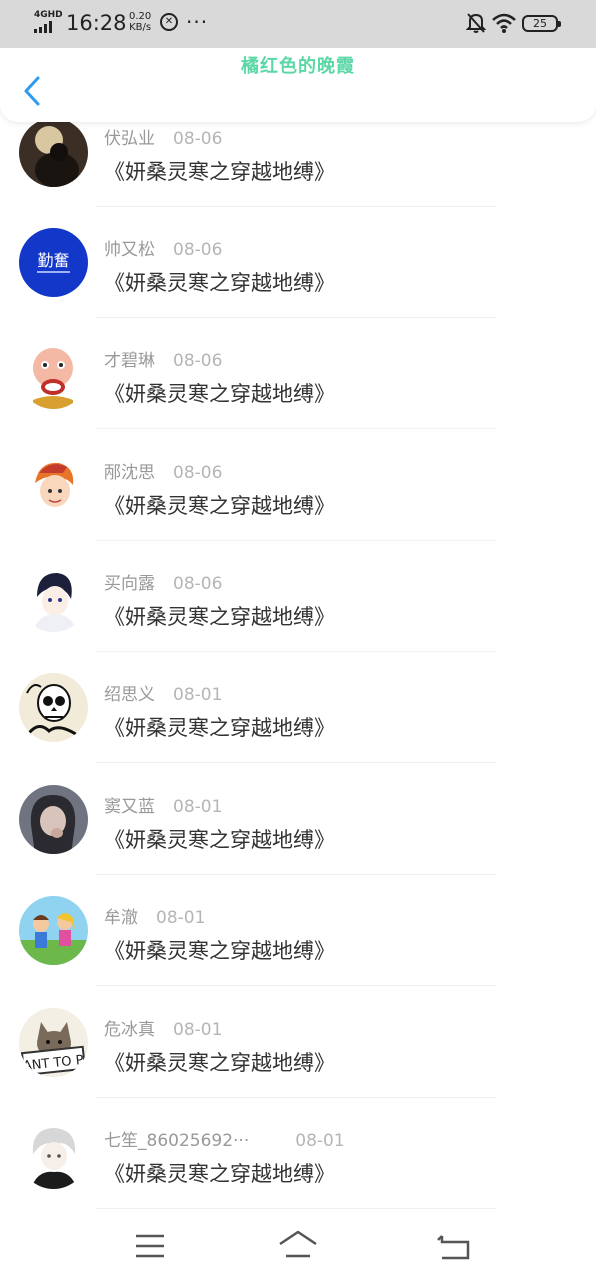 Image resolution: width=596 pixels, height=1280 pixels. I want to click on menu-icon, so click(150, 1246).